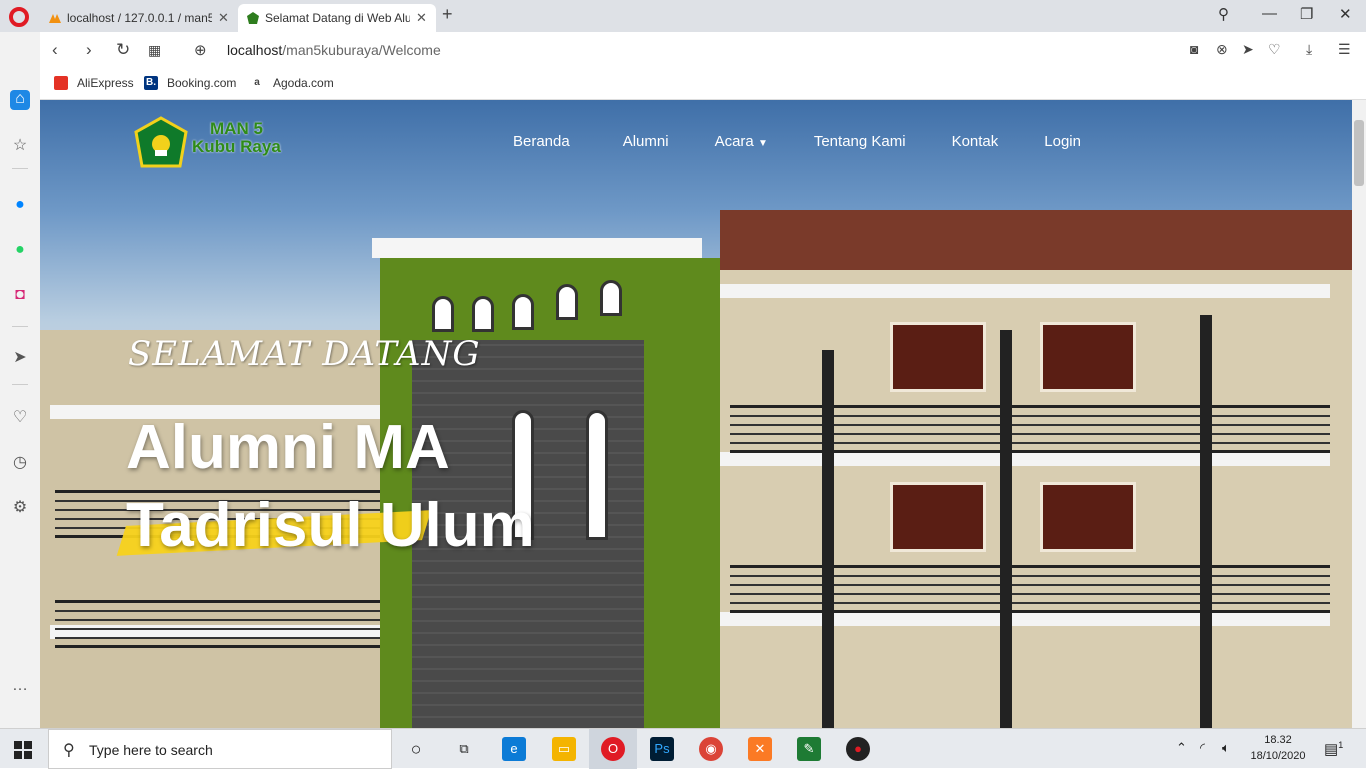  What do you see at coordinates (20, 462) in the screenshot?
I see `history-icon: ◷` at bounding box center [20, 462].